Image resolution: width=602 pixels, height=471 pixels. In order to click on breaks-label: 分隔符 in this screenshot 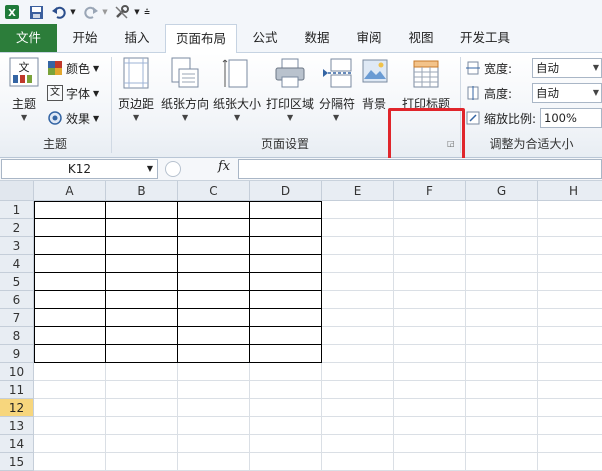, I will do `click(336, 104)`.